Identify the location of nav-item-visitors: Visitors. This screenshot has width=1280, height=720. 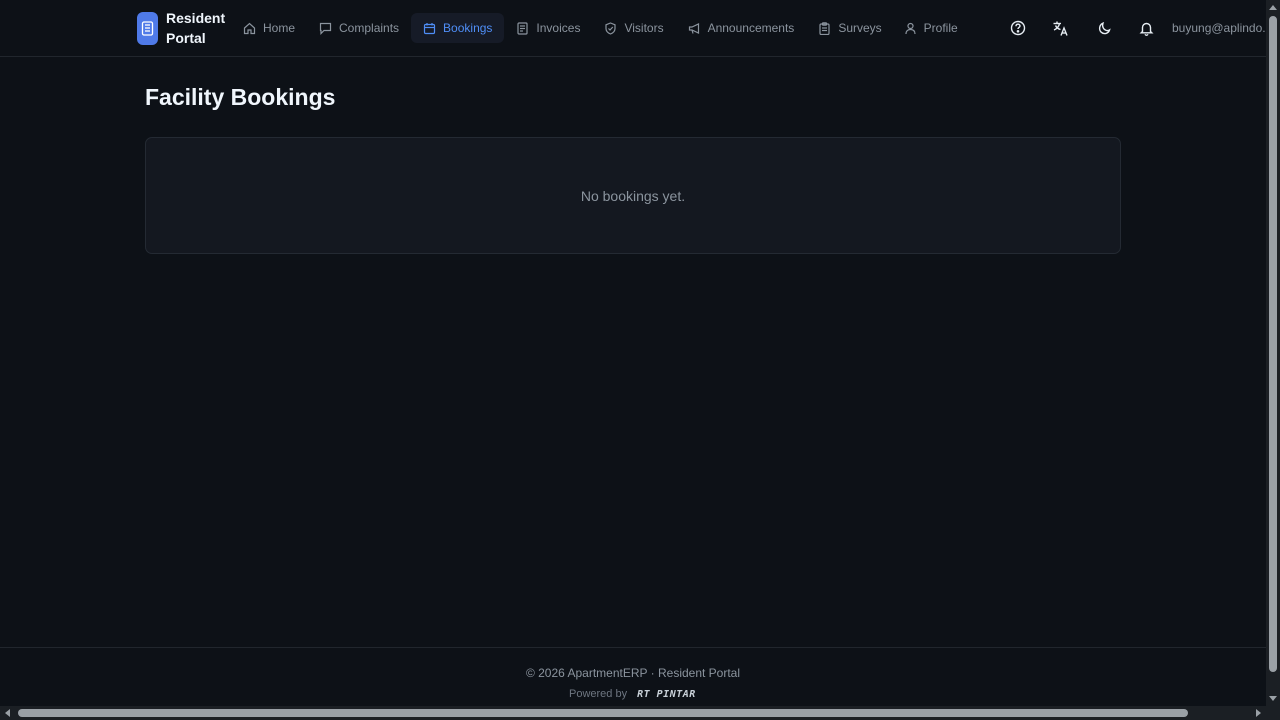
(633, 28).